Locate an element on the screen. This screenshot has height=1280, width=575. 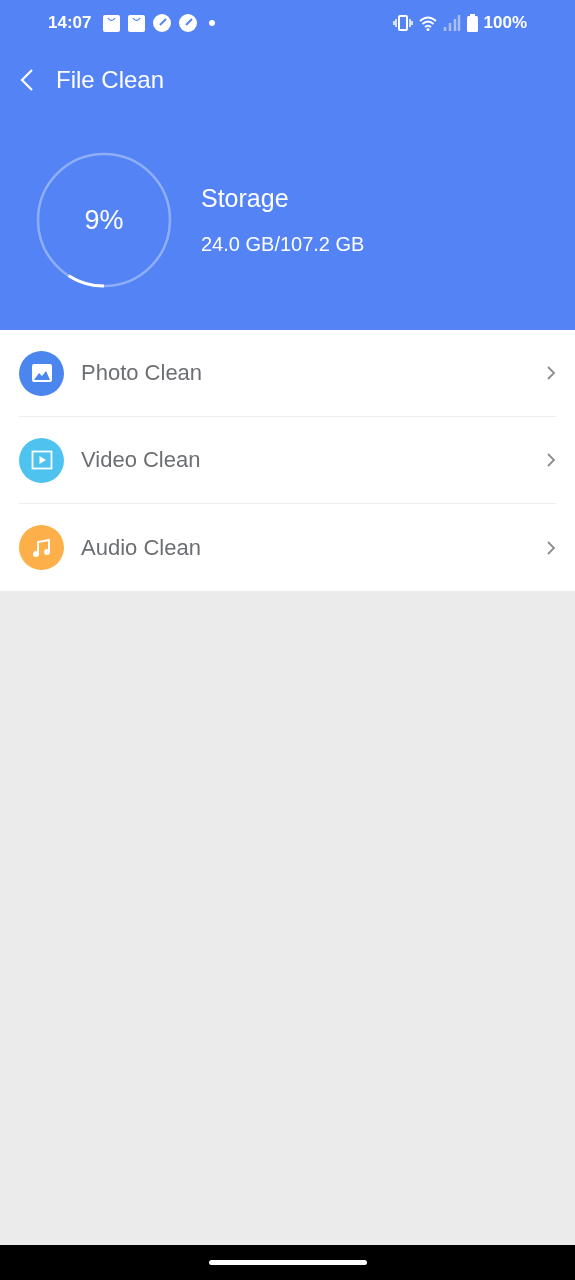
image-icon is located at coordinates (41, 373).